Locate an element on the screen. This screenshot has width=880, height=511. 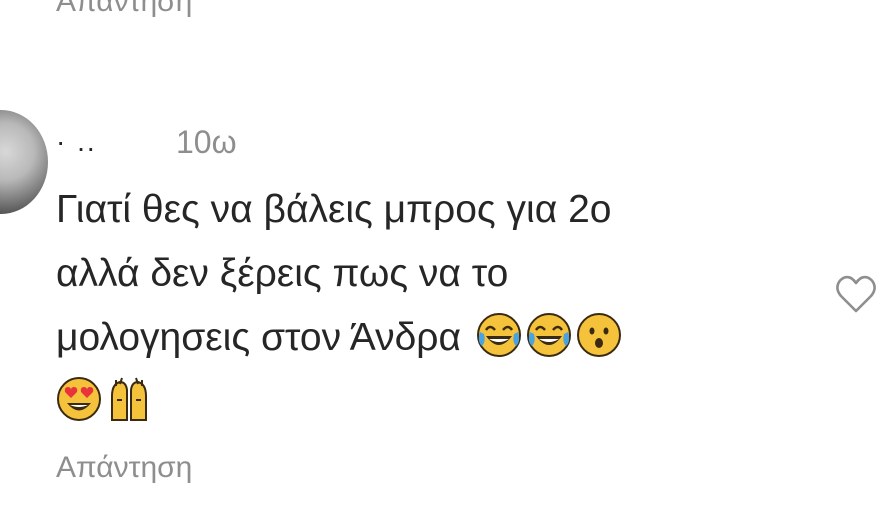
comment-timestamp: 10ω is located at coordinates (206, 142).